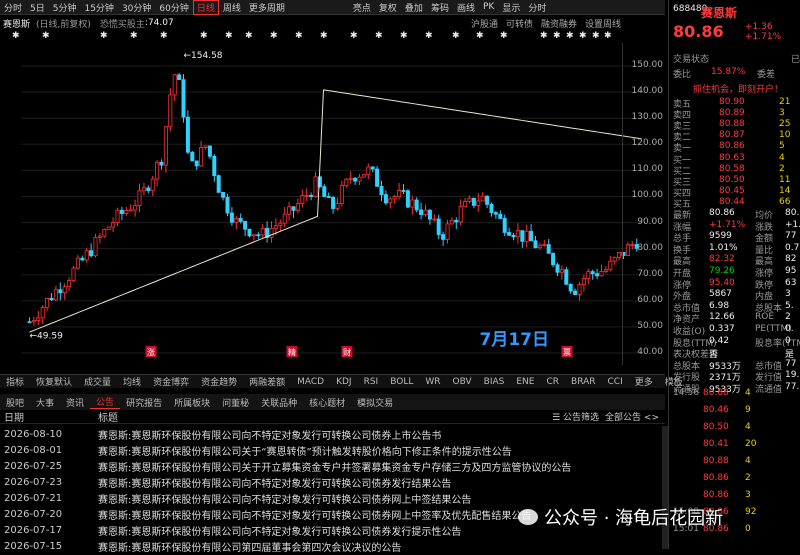 The width and height of the screenshot is (800, 555). I want to click on indicator-tab-18: 更多, so click(644, 381).